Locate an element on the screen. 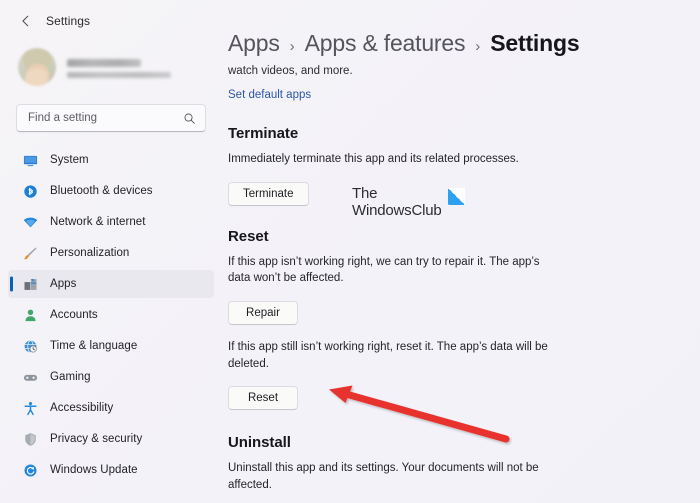  sidebar-item-privacy-security: Privacy & security is located at coordinates (111, 439).